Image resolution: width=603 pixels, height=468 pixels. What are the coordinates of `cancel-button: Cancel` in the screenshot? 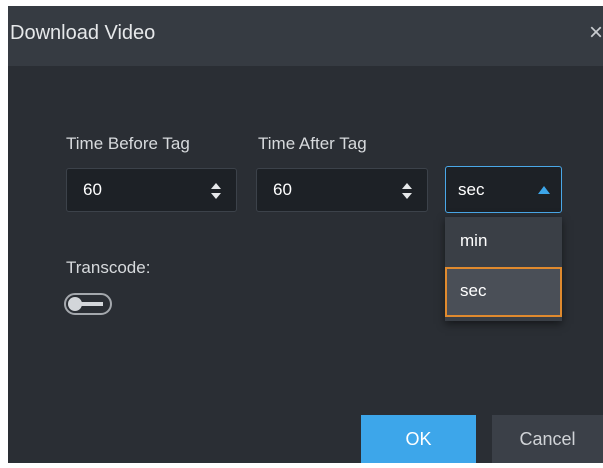 It's located at (547, 439).